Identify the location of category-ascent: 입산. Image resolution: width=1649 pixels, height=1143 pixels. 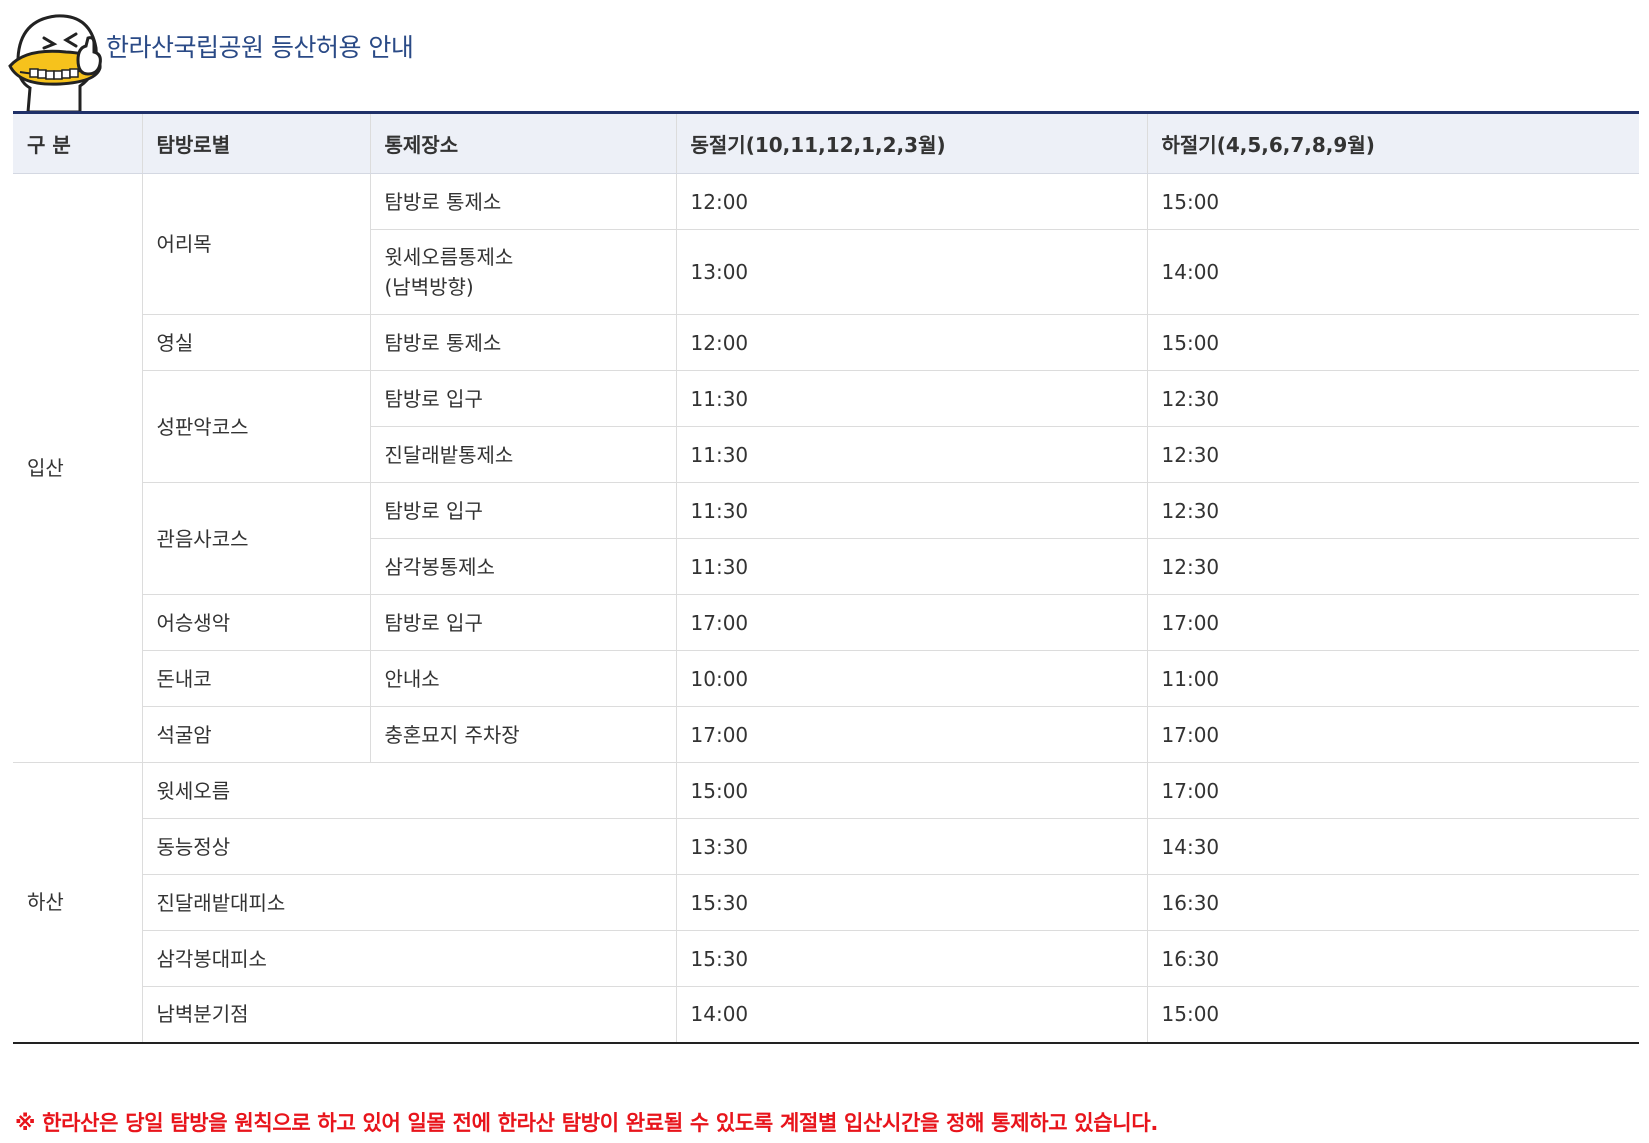
(77, 468).